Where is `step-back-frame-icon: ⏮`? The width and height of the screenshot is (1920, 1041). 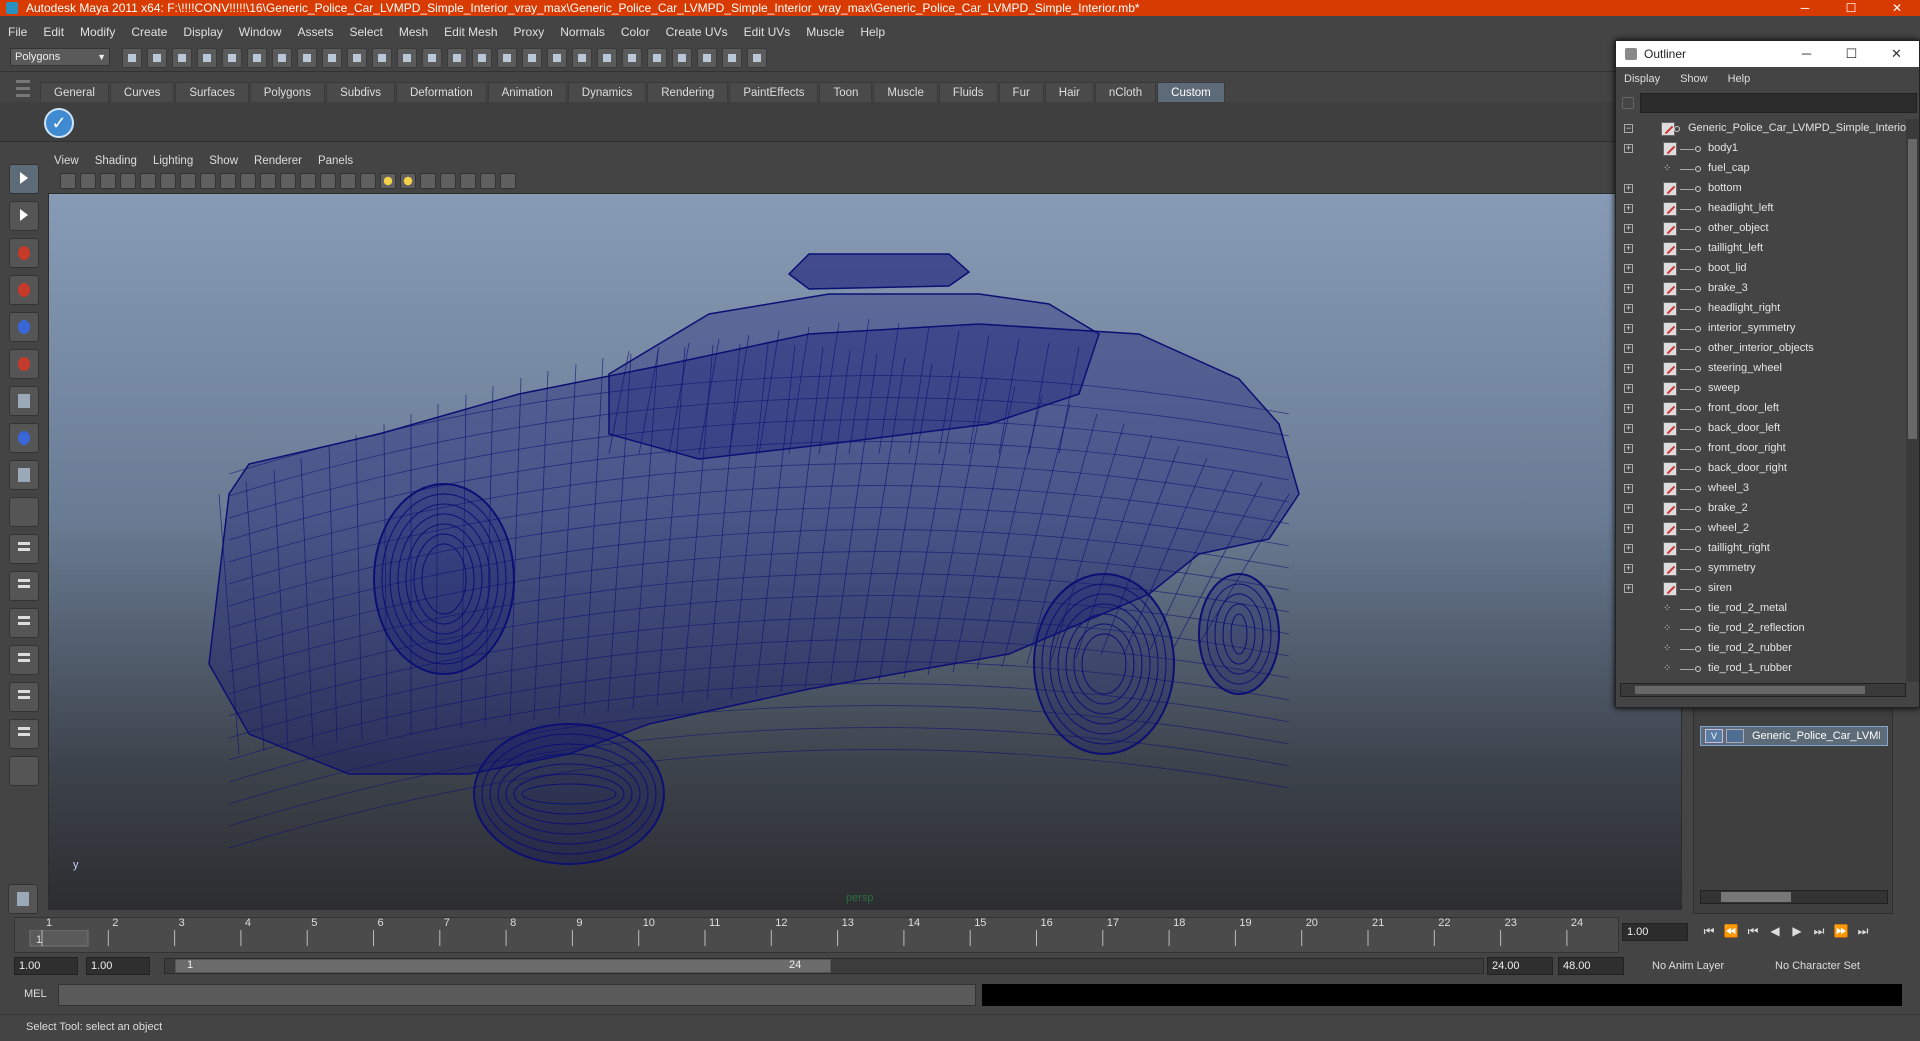
step-back-frame-icon: ⏮ is located at coordinates (1753, 931).